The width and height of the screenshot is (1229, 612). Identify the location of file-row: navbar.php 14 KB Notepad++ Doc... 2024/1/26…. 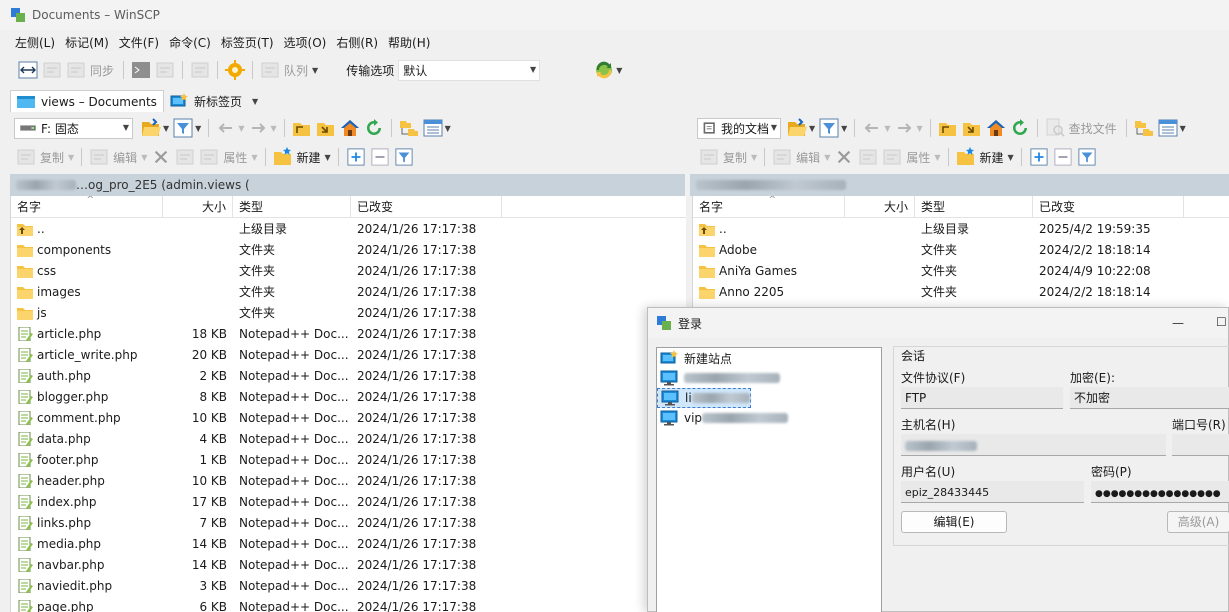
(348, 564).